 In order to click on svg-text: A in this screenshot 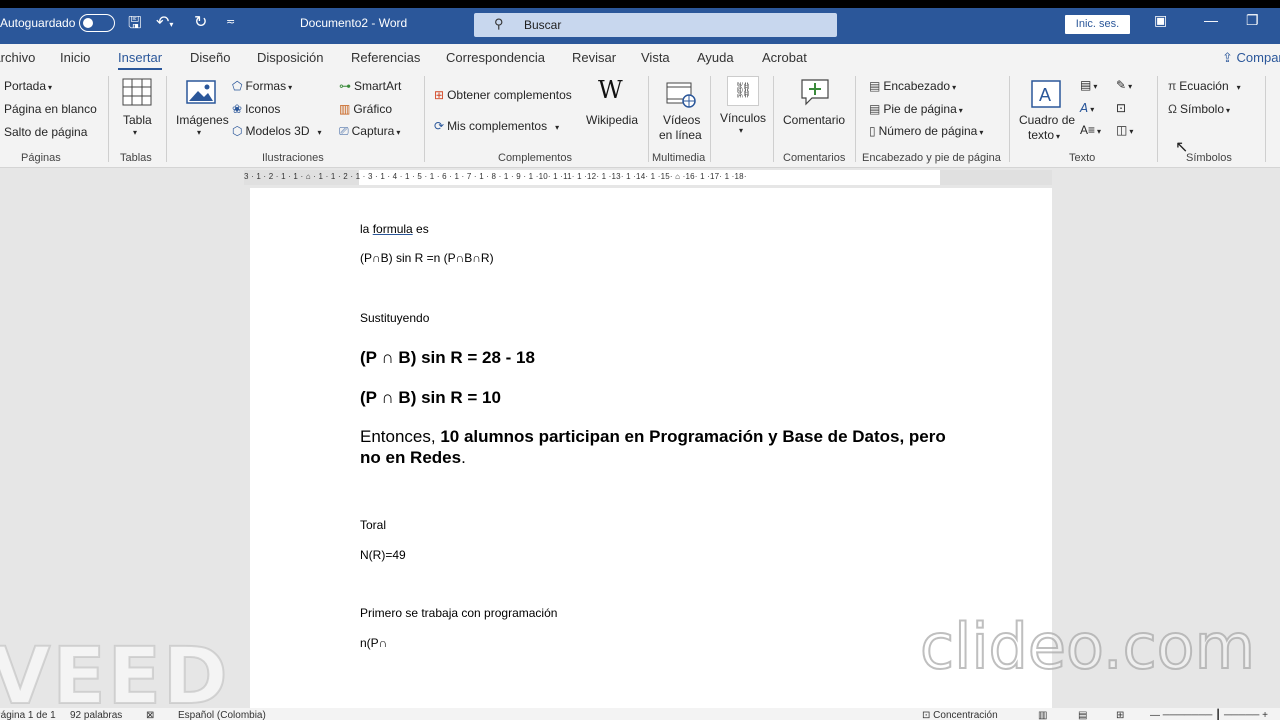, I will do `click(1045, 95)`.